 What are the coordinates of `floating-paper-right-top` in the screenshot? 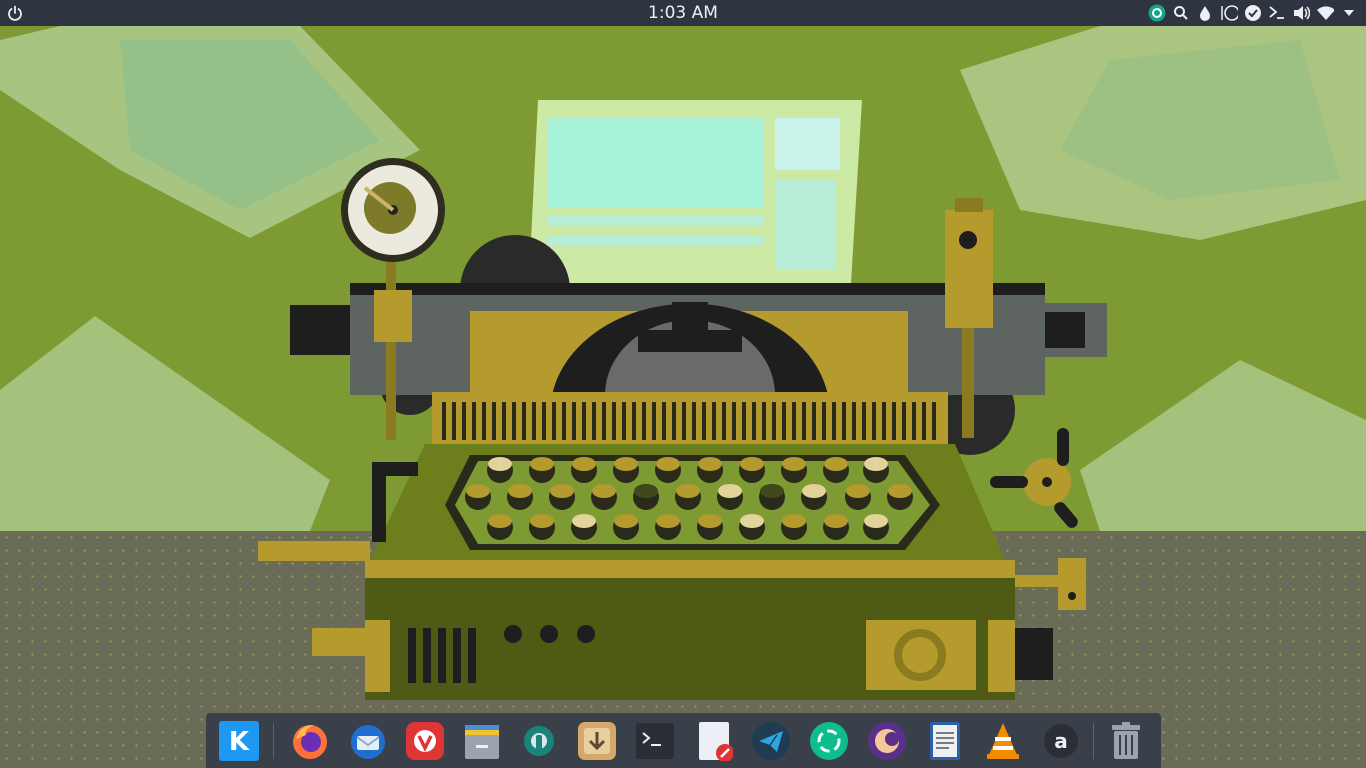 It's located at (1163, 133).